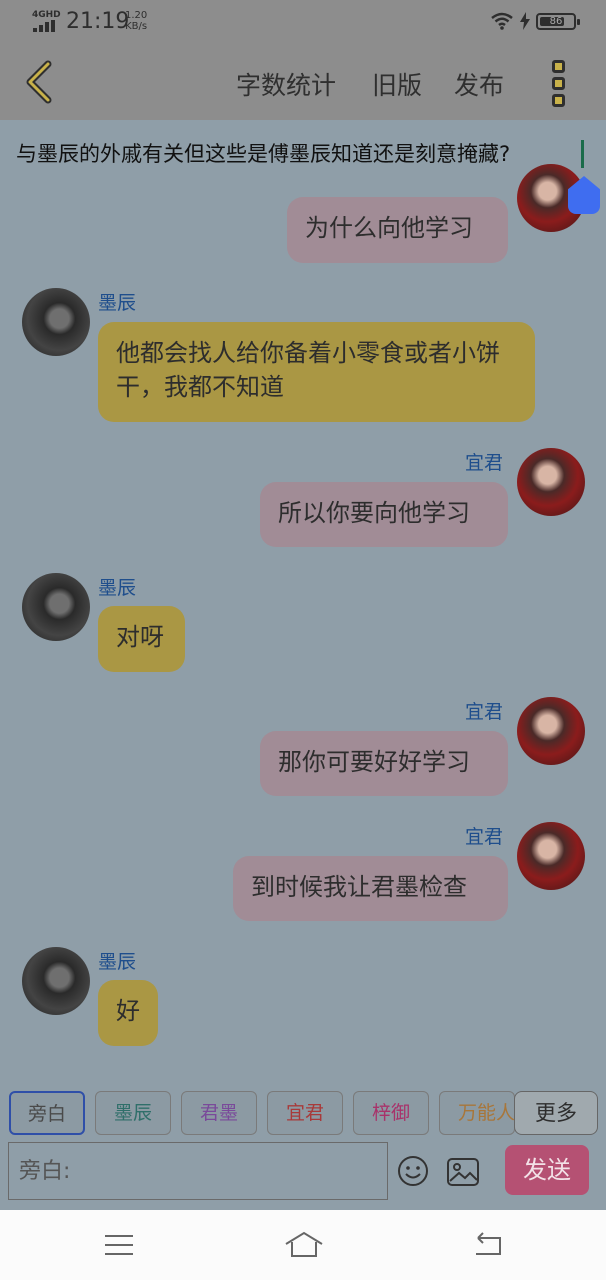 This screenshot has width=606, height=1280. Describe the element at coordinates (286, 84) in the screenshot. I see `word-count-button: 字数统计` at that location.